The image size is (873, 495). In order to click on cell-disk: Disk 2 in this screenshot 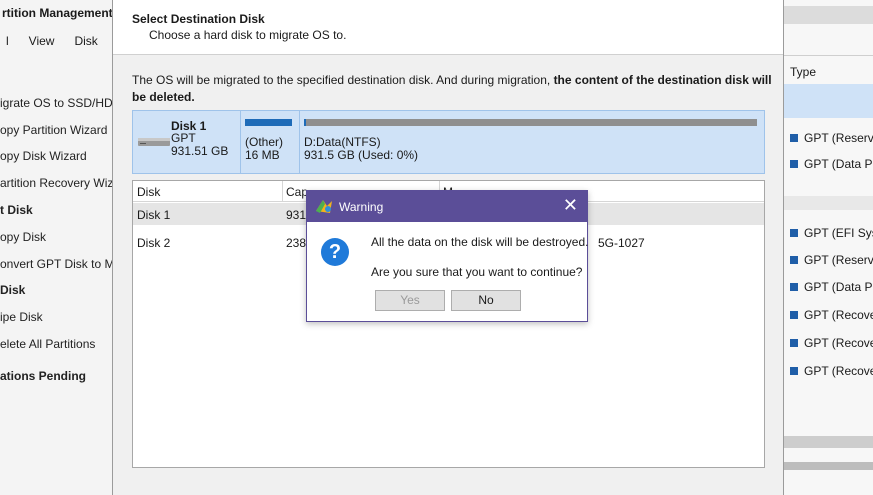, I will do `click(154, 243)`.